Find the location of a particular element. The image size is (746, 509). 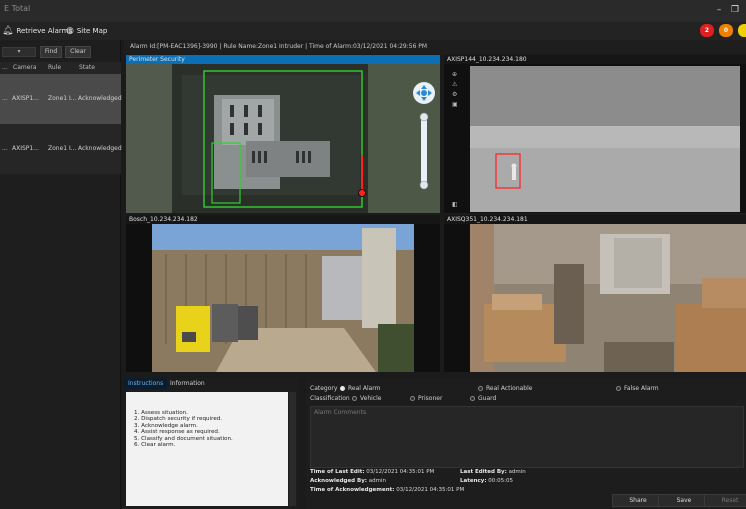

info-count-badge is located at coordinates (742, 30).